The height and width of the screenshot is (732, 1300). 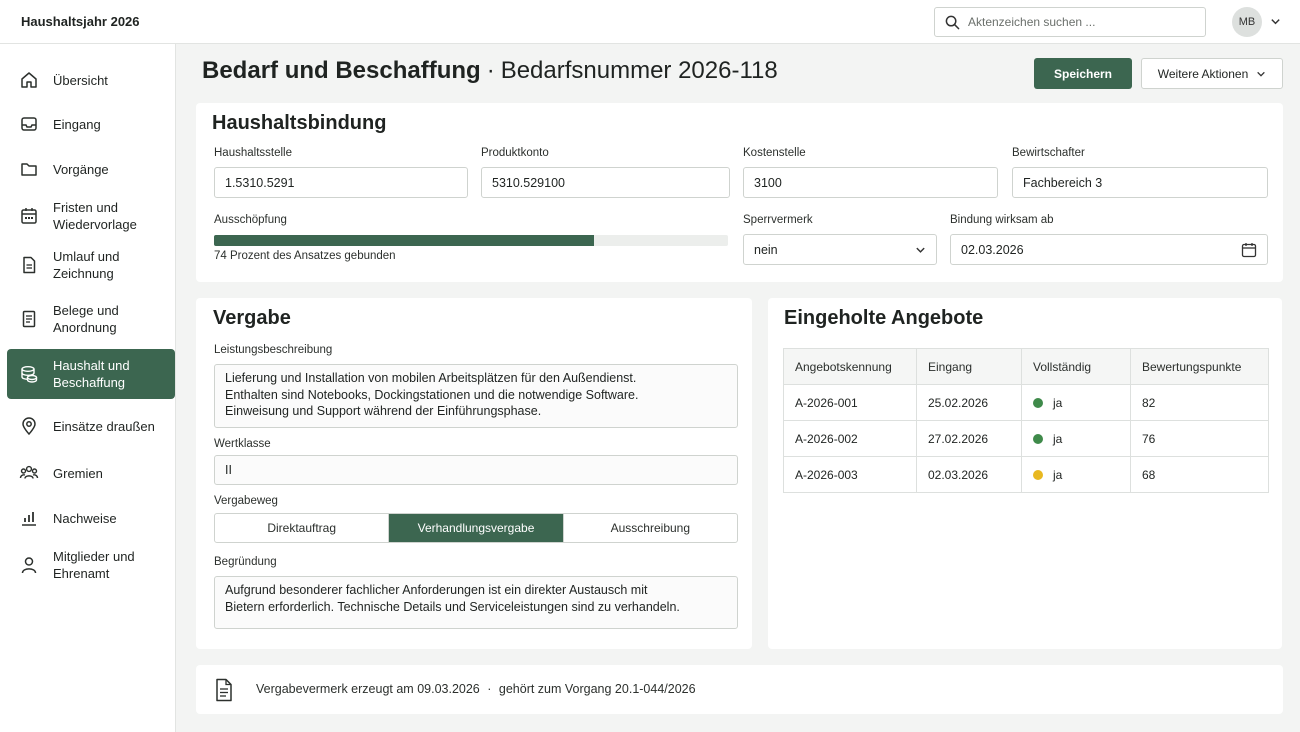 What do you see at coordinates (246, 501) in the screenshot?
I see `vergabeweg-label: Vergabeweg` at bounding box center [246, 501].